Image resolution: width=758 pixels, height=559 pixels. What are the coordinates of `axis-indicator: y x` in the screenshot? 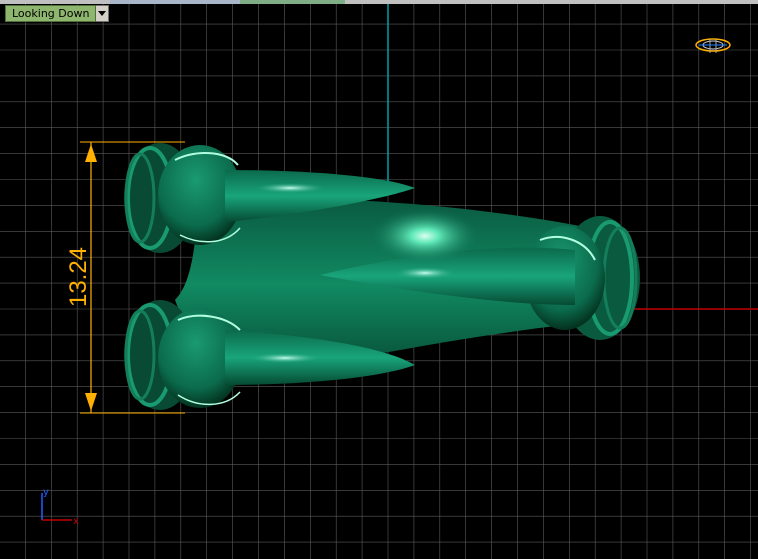 It's located at (60, 507).